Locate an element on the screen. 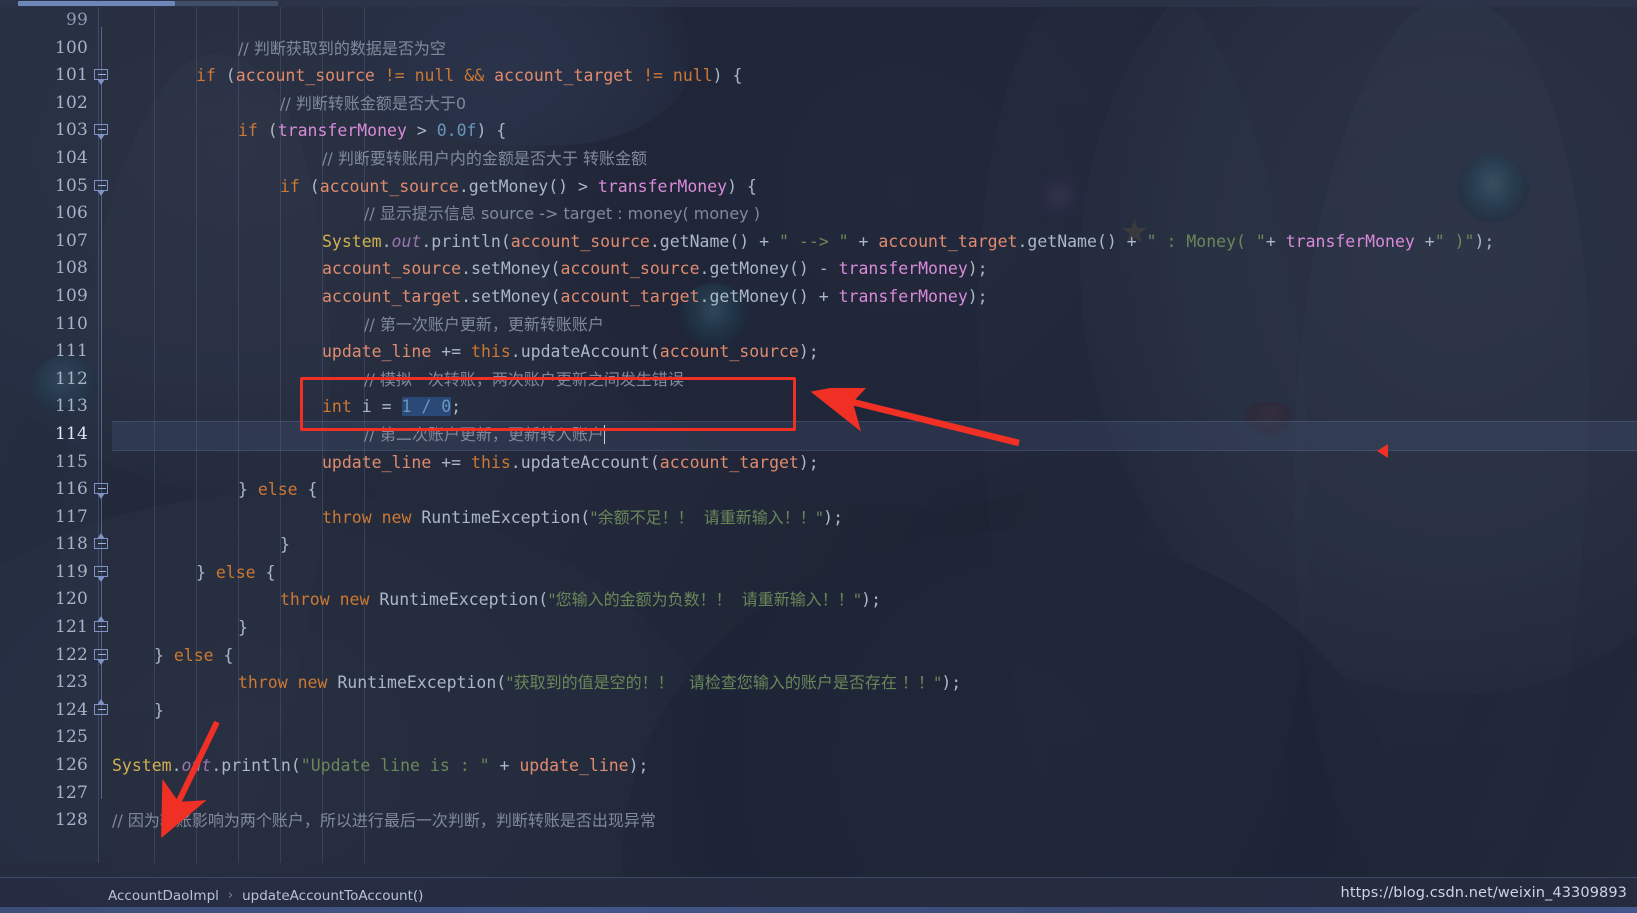 This screenshot has width=1637, height=913. token-loc: println is located at coordinates (466, 241).